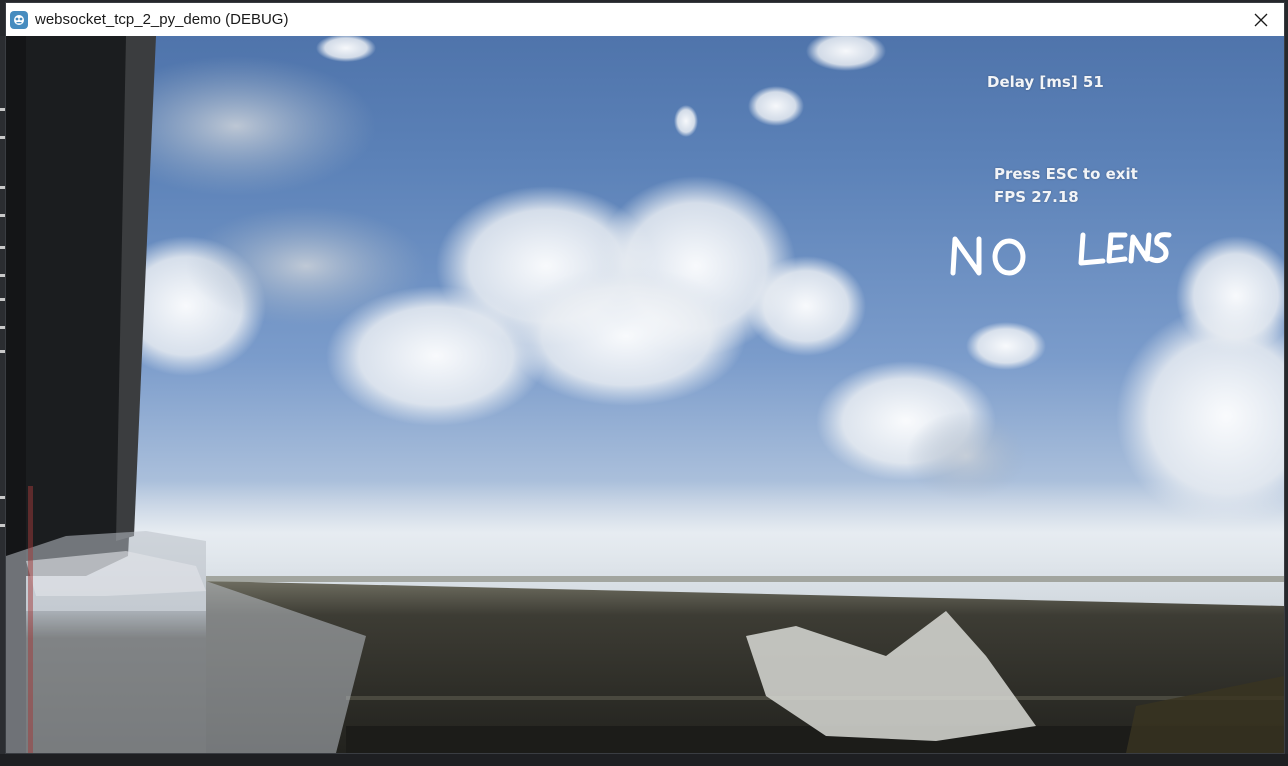 The height and width of the screenshot is (766, 1288). What do you see at coordinates (644, 760) in the screenshot?
I see `background-status-strip` at bounding box center [644, 760].